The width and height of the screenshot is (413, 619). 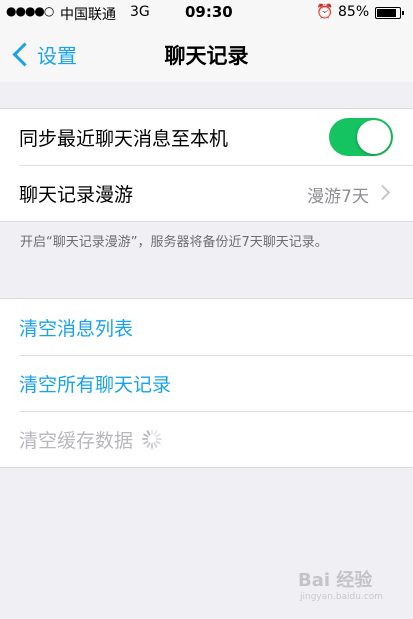 I want to click on navigation-bar: 设置 聊天记录, so click(x=206, y=54).